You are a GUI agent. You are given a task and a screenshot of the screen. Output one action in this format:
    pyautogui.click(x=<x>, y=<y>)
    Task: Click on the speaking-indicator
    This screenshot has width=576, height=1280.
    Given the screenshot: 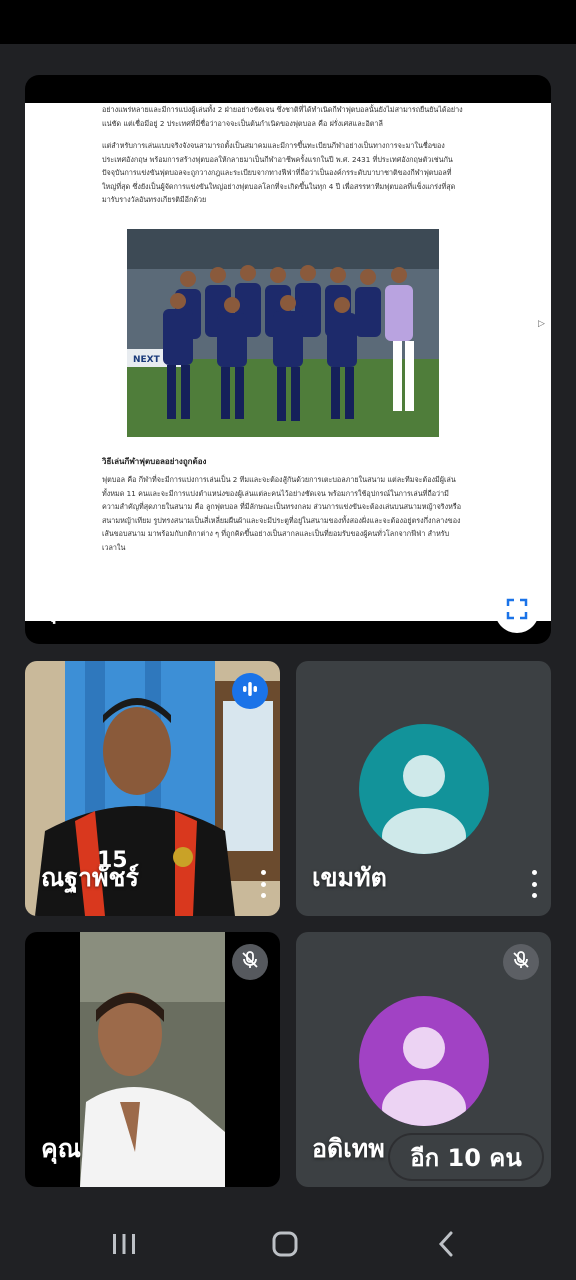 What is the action you would take?
    pyautogui.click(x=250, y=691)
    